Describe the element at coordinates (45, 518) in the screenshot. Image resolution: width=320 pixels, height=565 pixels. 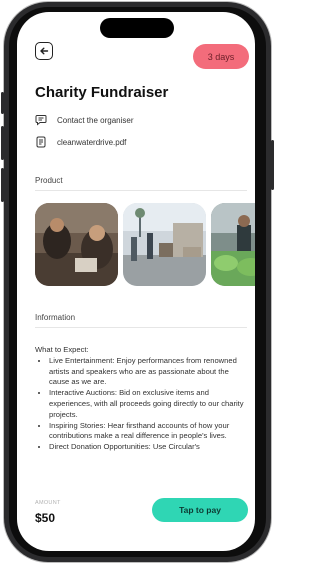
I see `amount-value: $50` at that location.